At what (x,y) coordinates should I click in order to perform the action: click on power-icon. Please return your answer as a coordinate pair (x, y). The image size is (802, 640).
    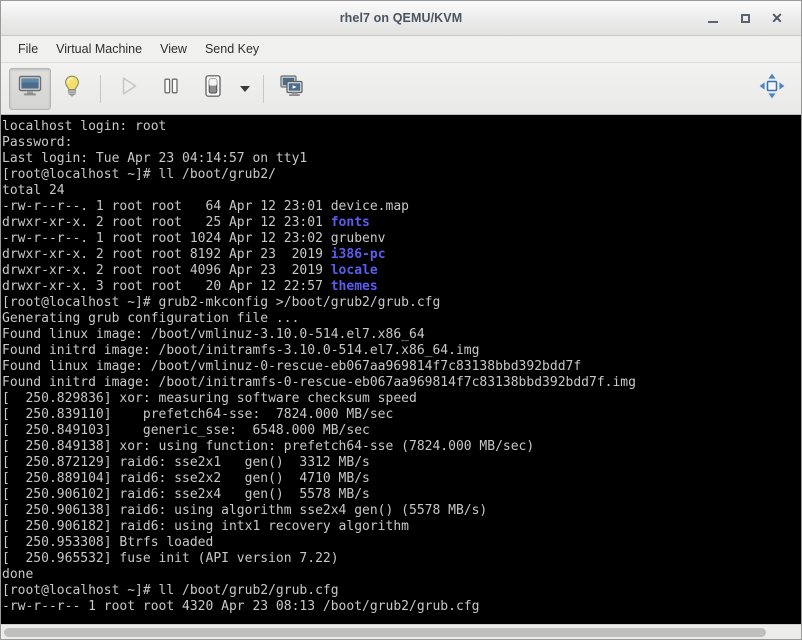
    Looking at the image, I should click on (213, 88).